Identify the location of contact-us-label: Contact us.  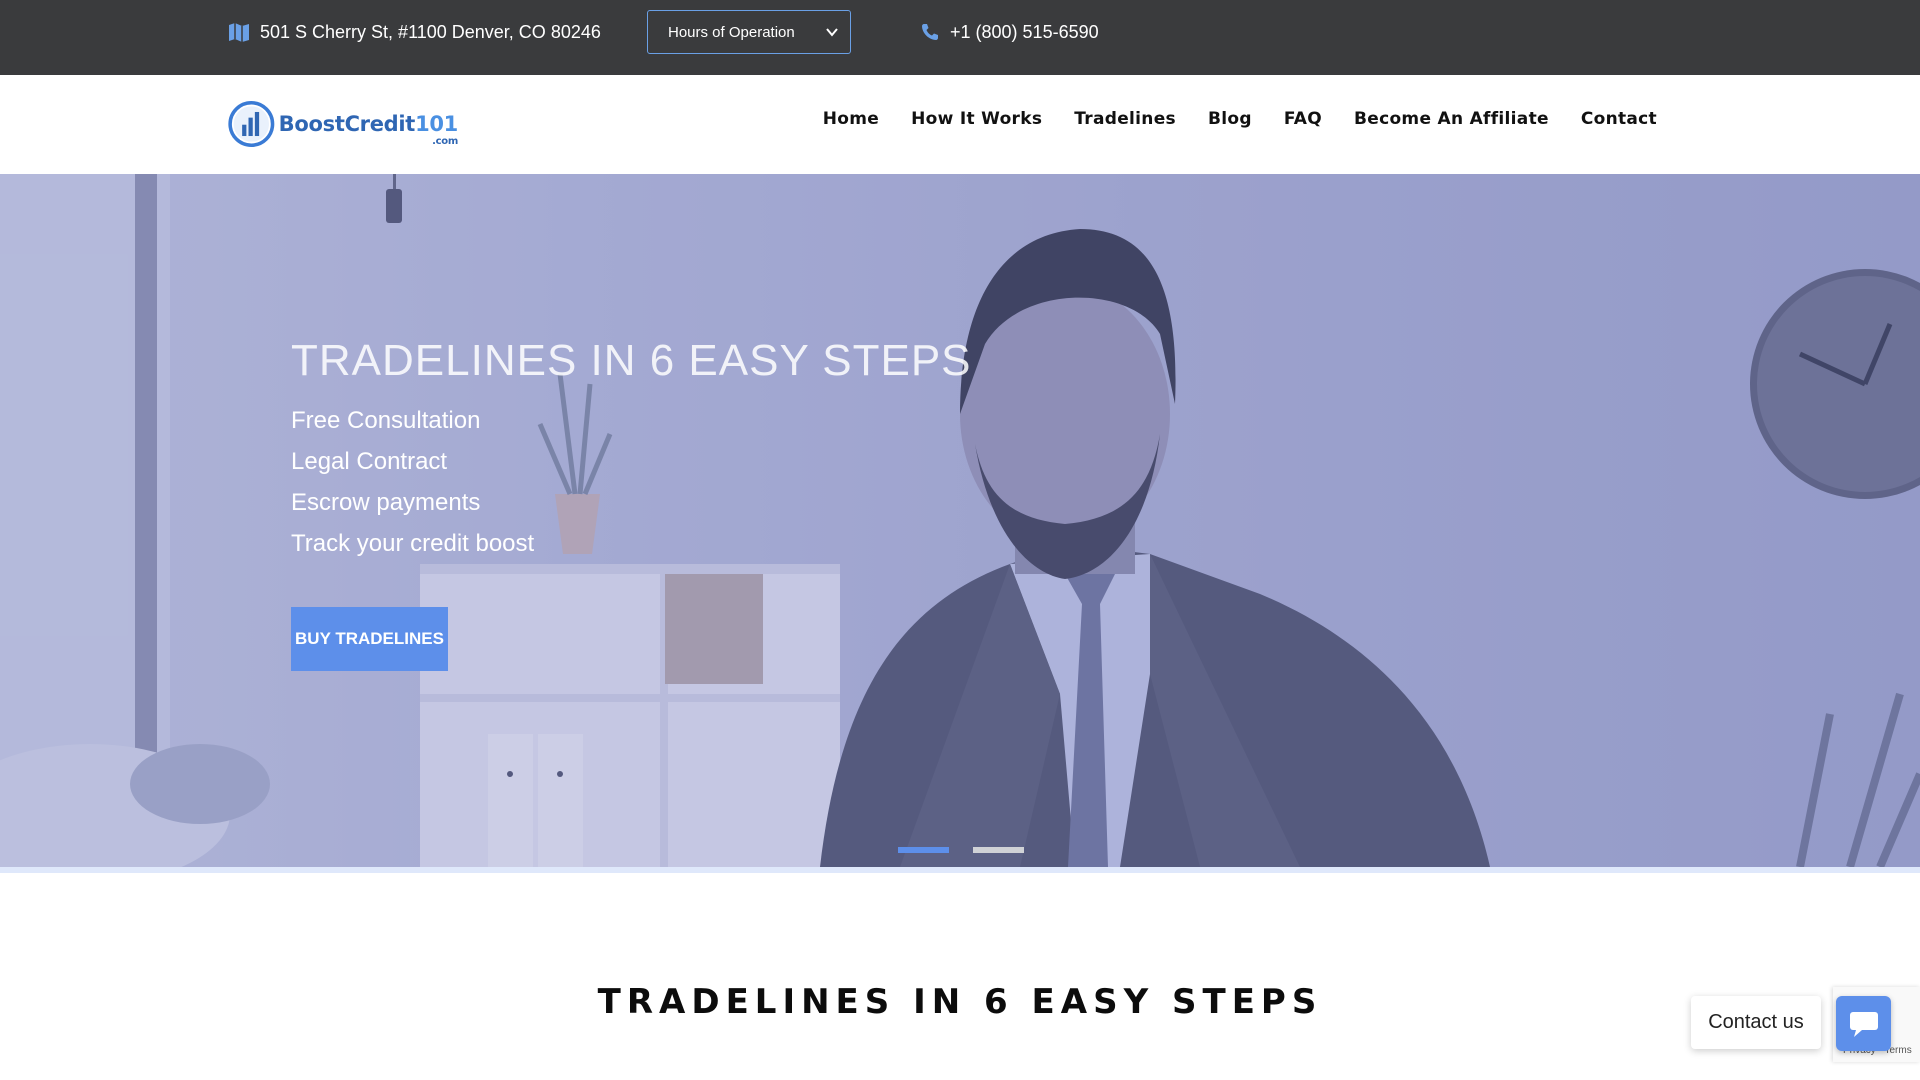
(1756, 1022).